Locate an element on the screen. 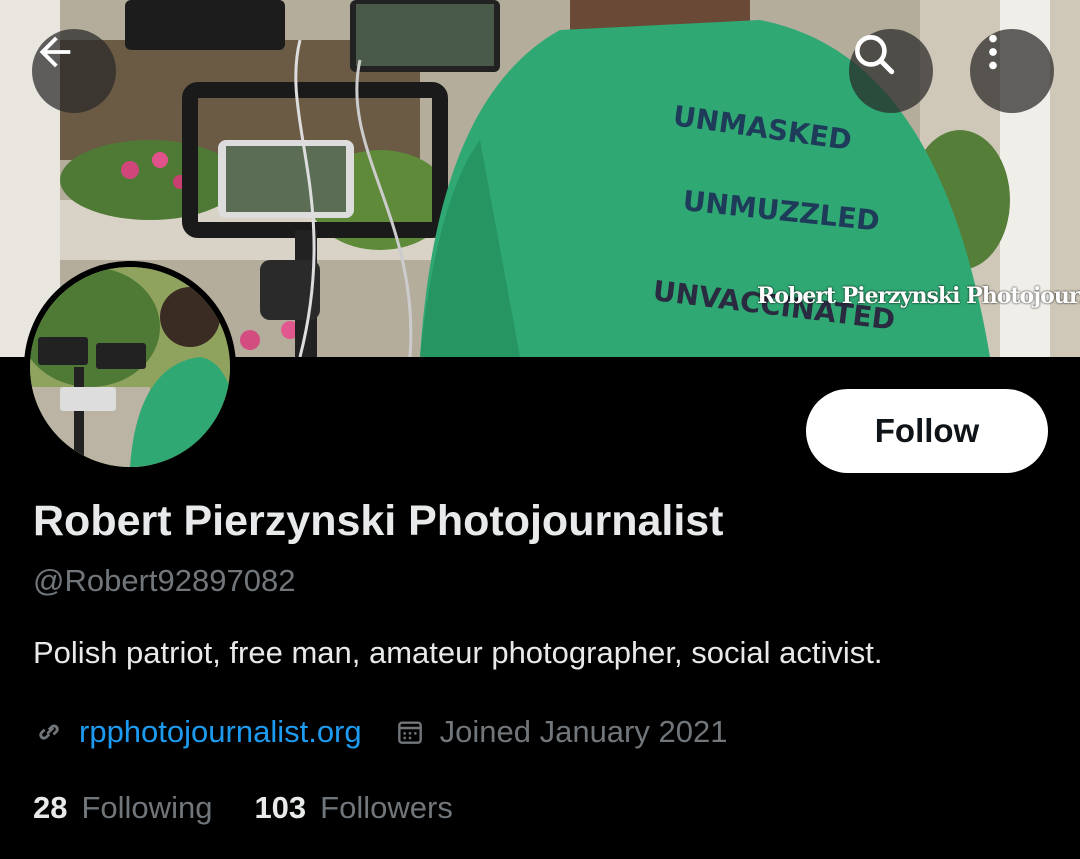 This screenshot has height=859, width=1080. link-icon is located at coordinates (49, 732).